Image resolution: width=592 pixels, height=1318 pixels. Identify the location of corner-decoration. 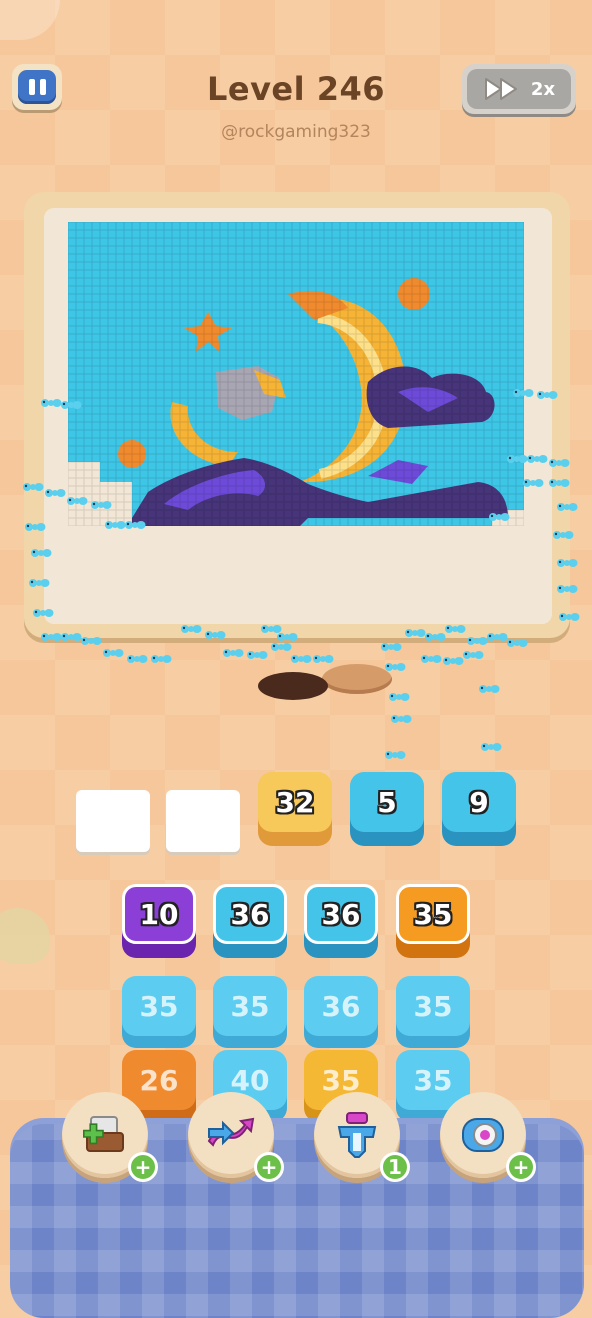
(30, 20).